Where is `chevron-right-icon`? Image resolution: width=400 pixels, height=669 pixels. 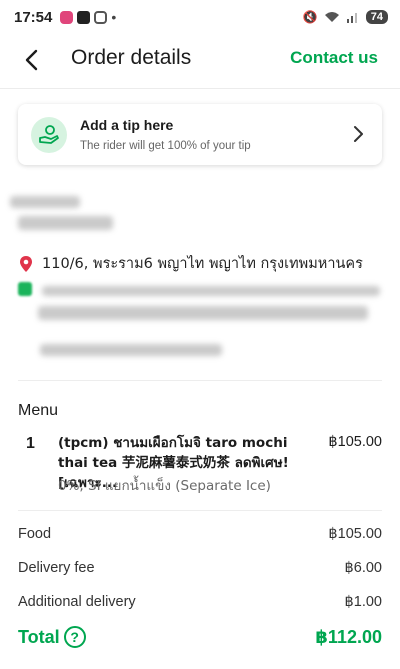 chevron-right-icon is located at coordinates (358, 134).